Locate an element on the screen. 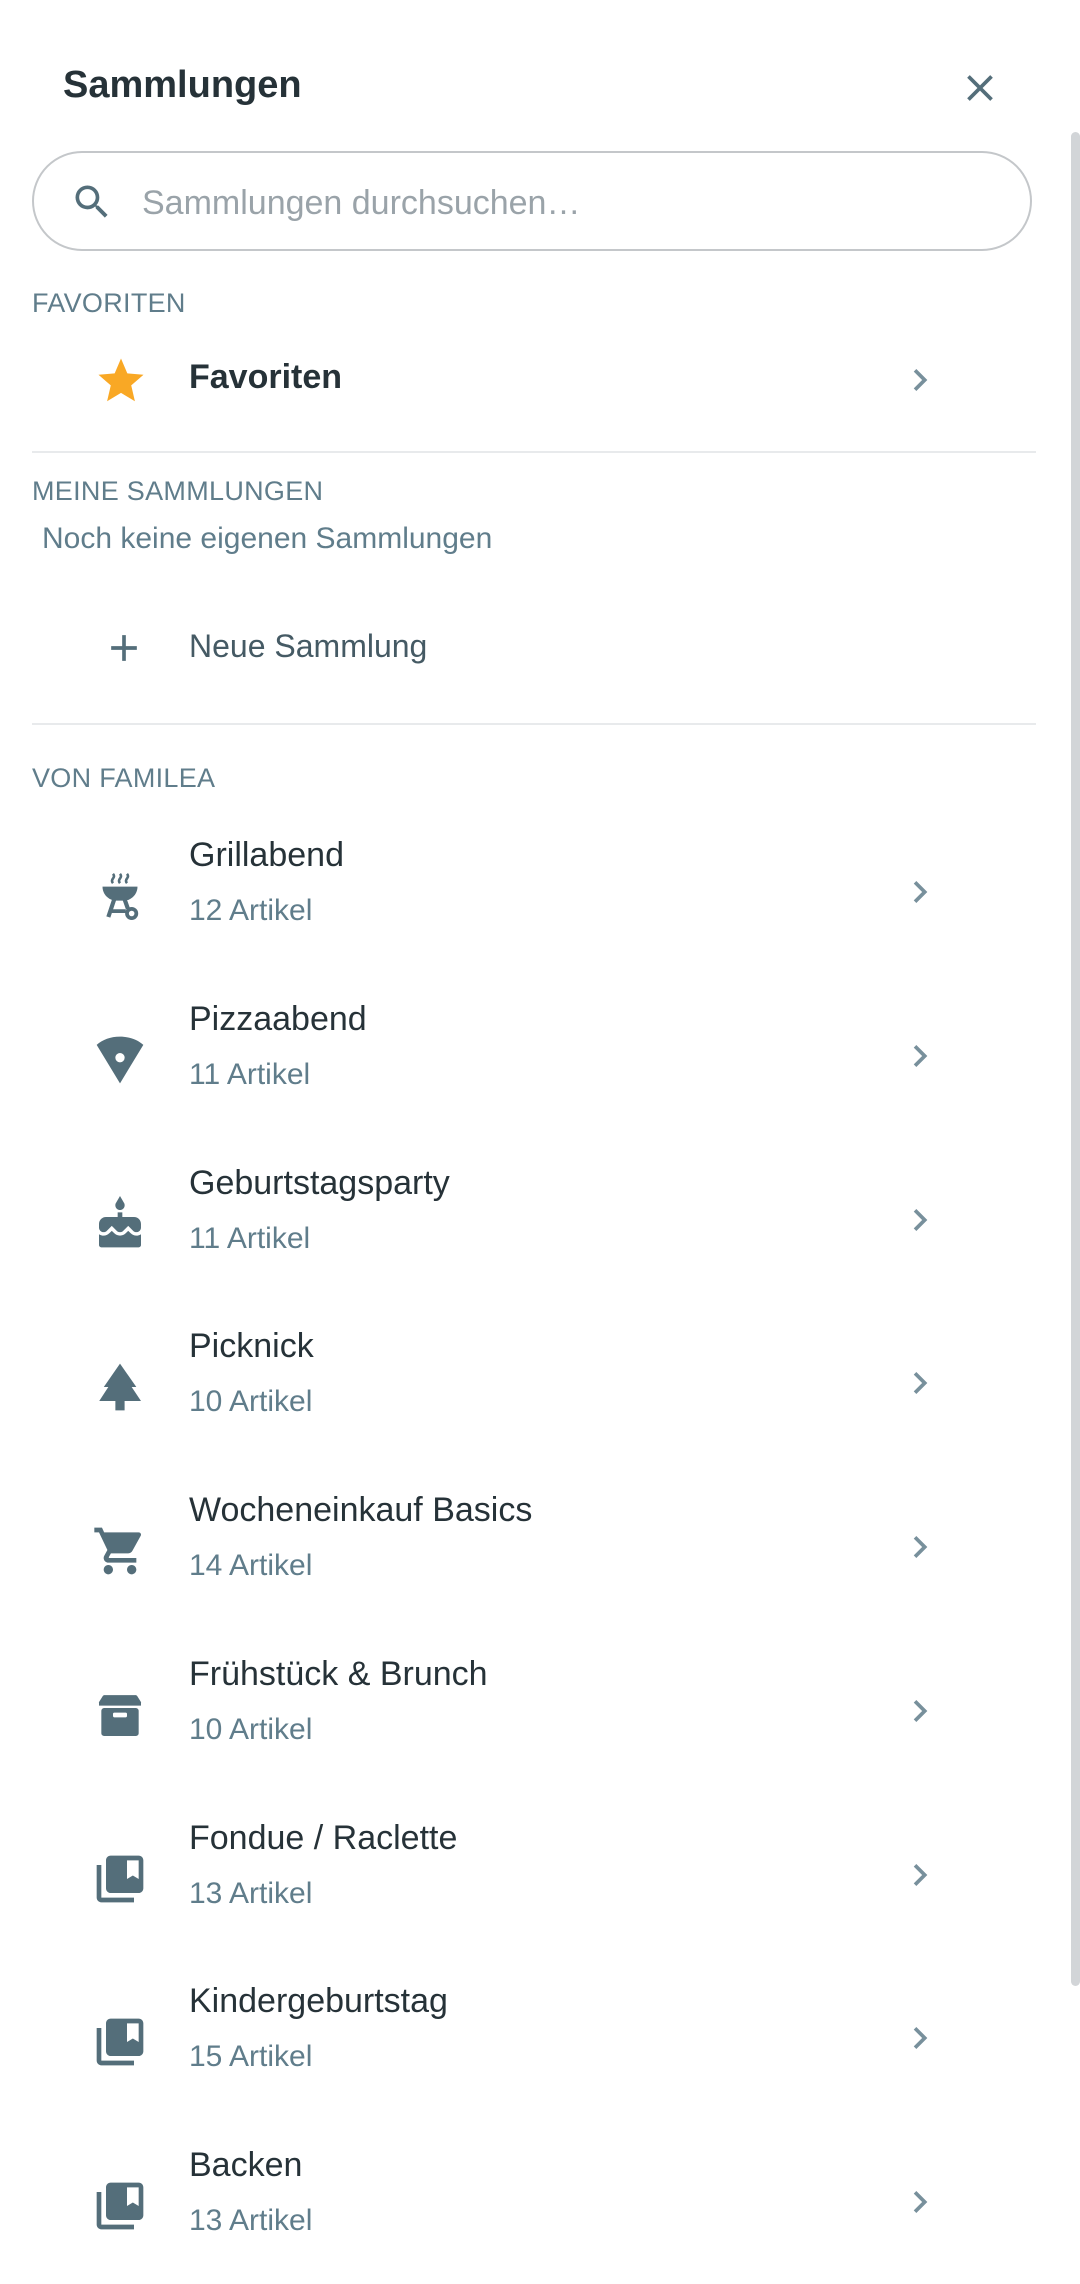 This screenshot has height=2284, width=1080. collection-item-label: Pizzaabend is located at coordinates (278, 1019).